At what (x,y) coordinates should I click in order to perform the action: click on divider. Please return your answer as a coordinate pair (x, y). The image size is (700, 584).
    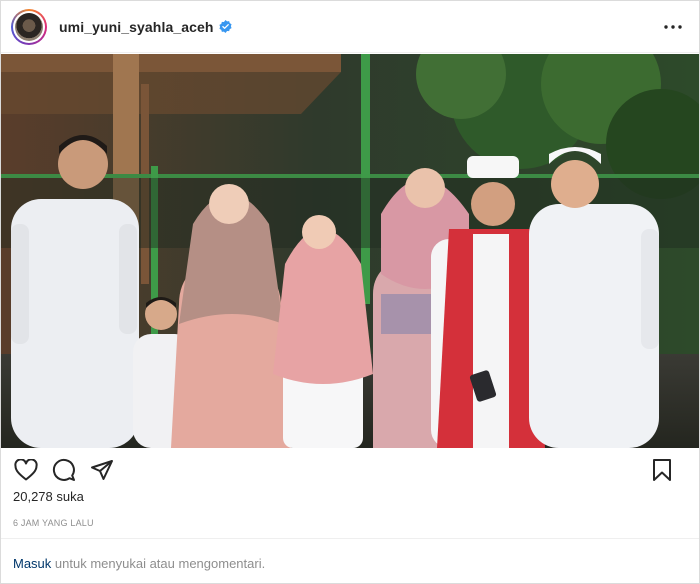
    Looking at the image, I should click on (350, 538).